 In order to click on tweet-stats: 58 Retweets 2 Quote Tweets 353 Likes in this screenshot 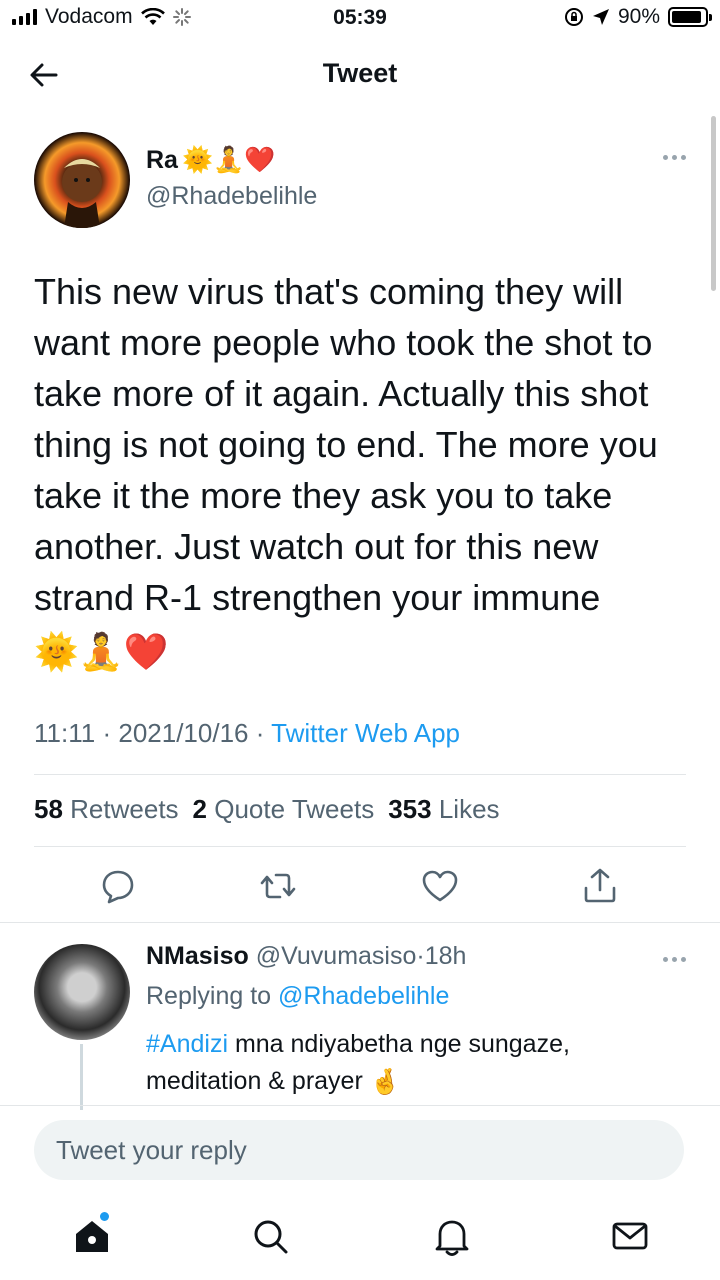, I will do `click(267, 809)`.